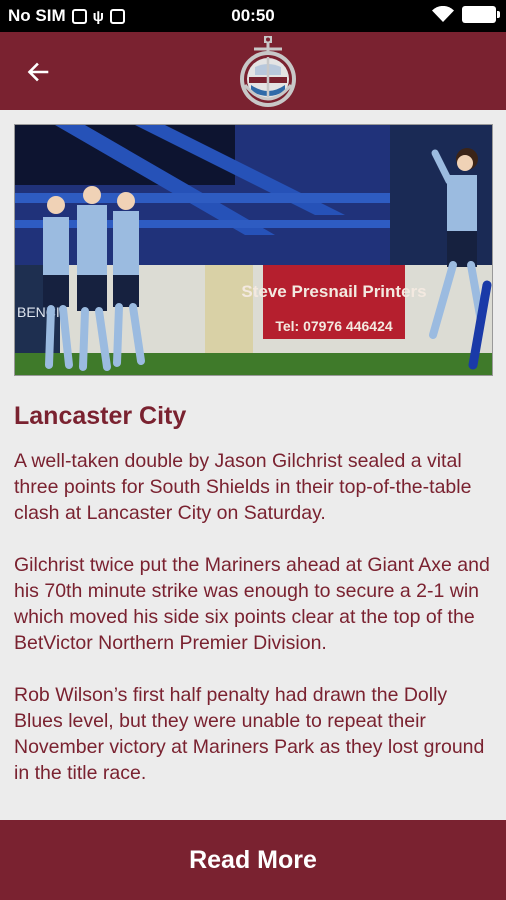  I want to click on sponsor-text-1: Steve Presnail Printers, so click(333, 291).